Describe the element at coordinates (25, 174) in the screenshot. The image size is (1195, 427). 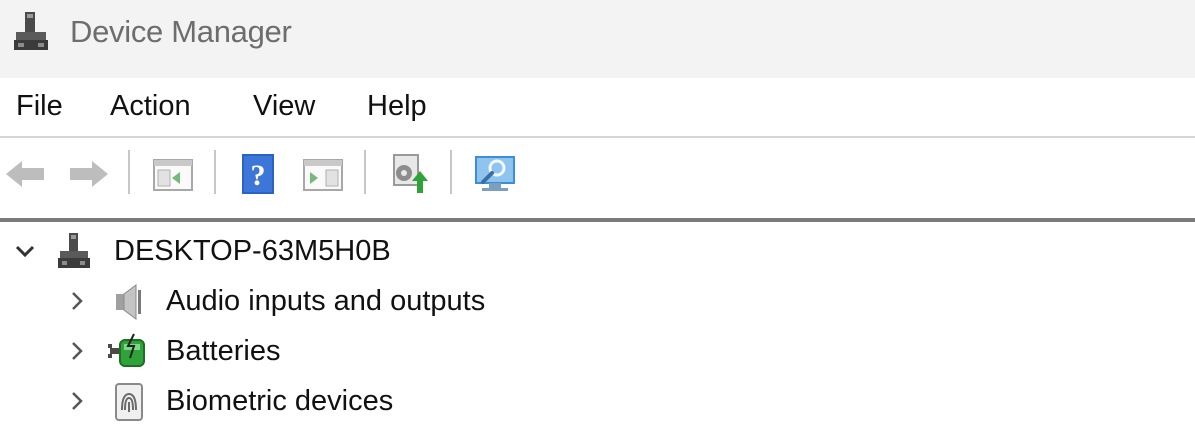
I see `back-arrow-icon` at that location.